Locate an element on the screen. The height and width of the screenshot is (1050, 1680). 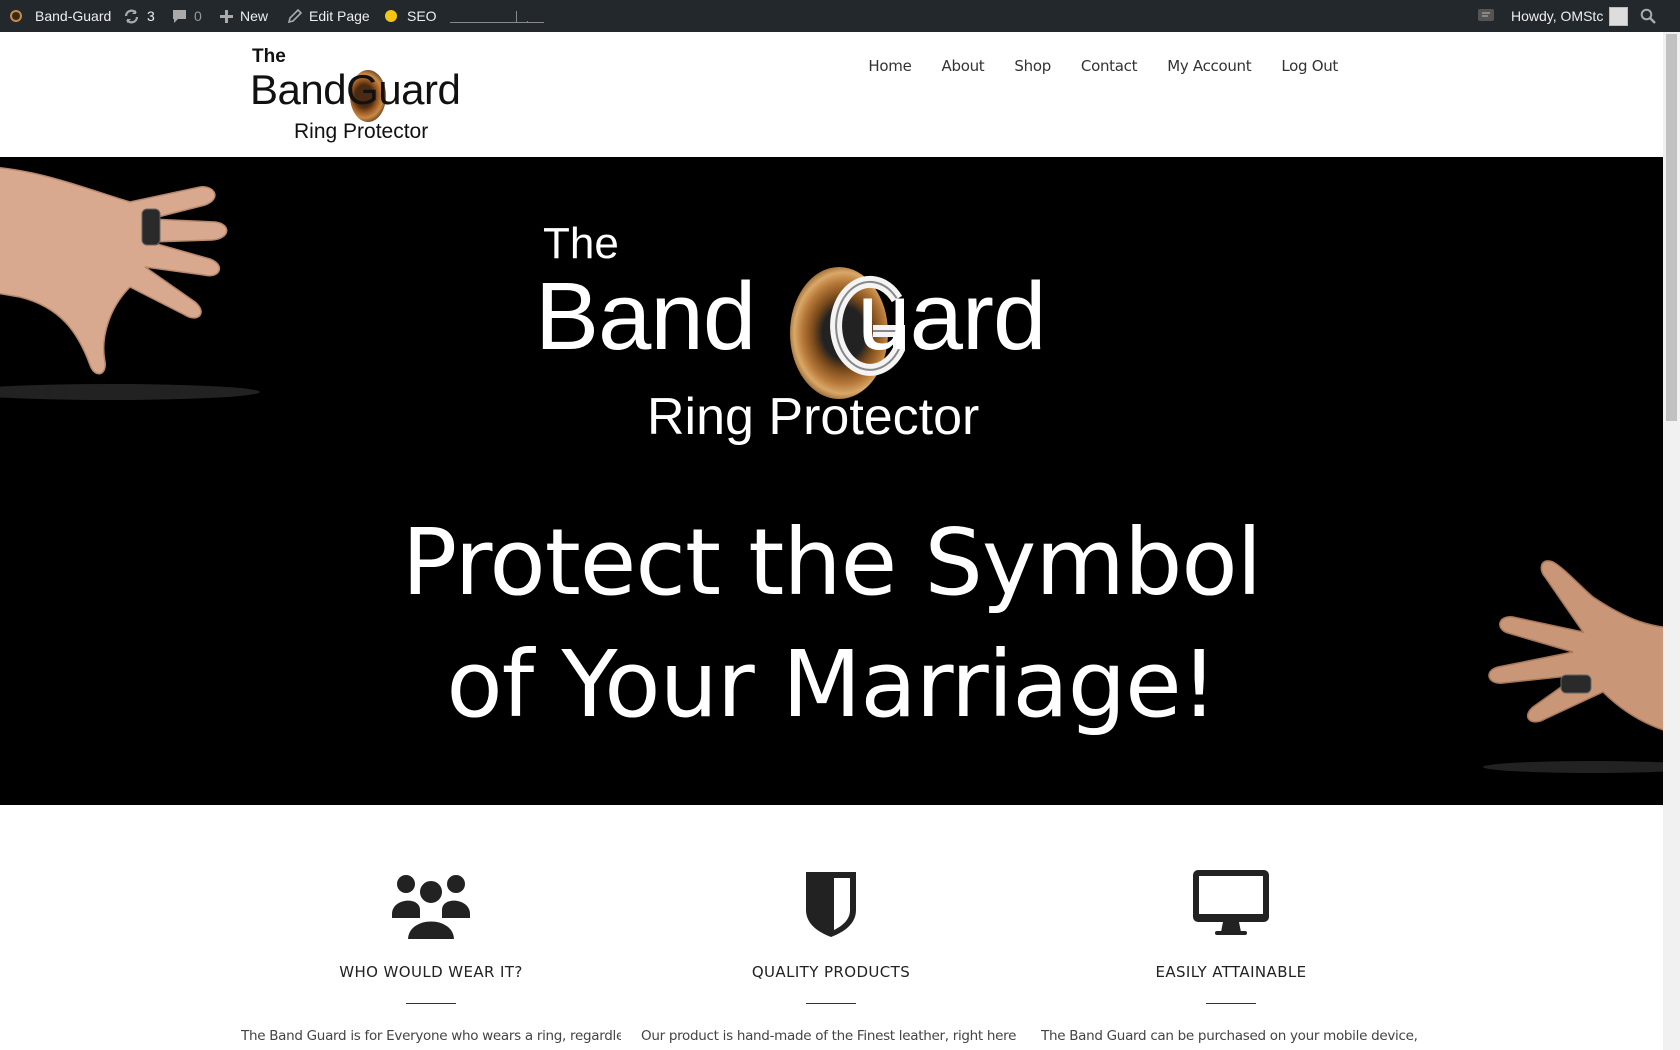
stats-sparkline is located at coordinates (498, 16).